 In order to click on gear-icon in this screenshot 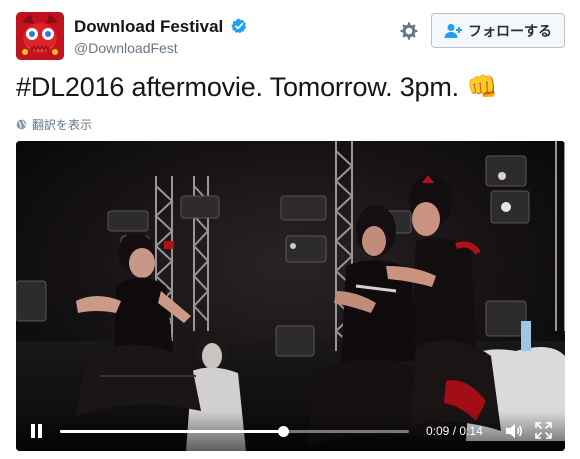, I will do `click(409, 31)`.